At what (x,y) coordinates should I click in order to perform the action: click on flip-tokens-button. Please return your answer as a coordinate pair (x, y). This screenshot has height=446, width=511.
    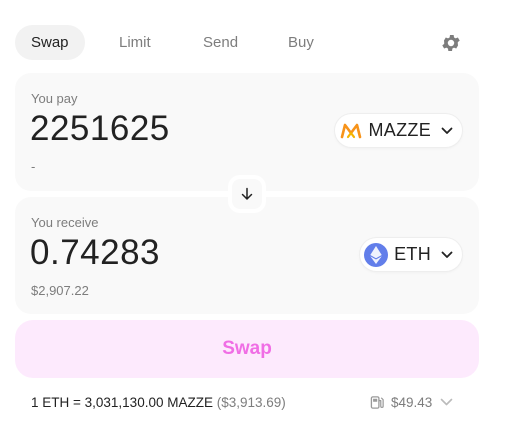
    Looking at the image, I should click on (247, 194).